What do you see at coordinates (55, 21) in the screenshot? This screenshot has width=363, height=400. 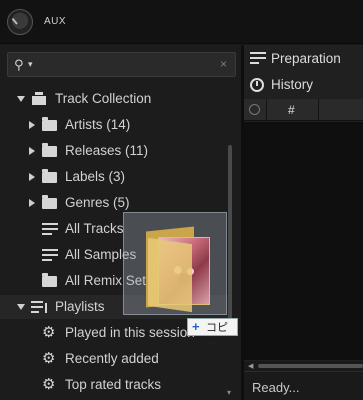 I see `aux-label: AUX` at bounding box center [55, 21].